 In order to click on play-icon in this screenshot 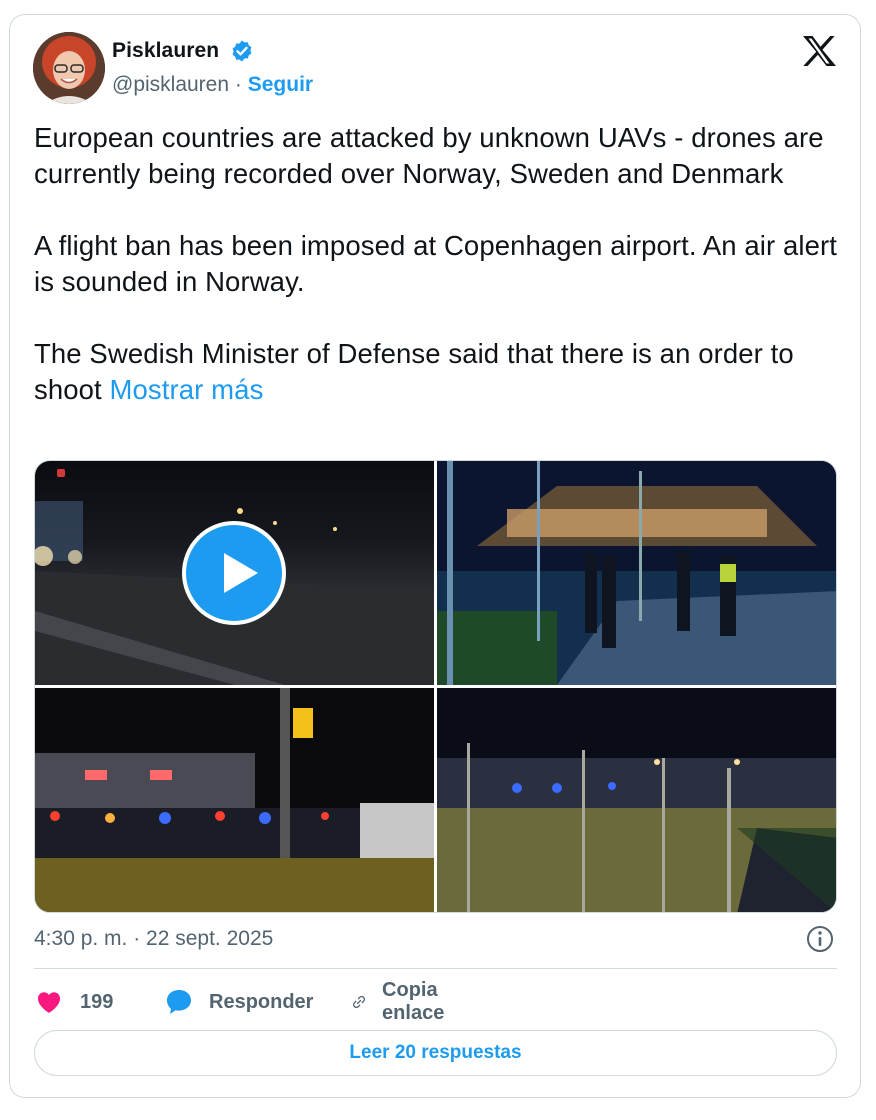, I will do `click(234, 573)`.